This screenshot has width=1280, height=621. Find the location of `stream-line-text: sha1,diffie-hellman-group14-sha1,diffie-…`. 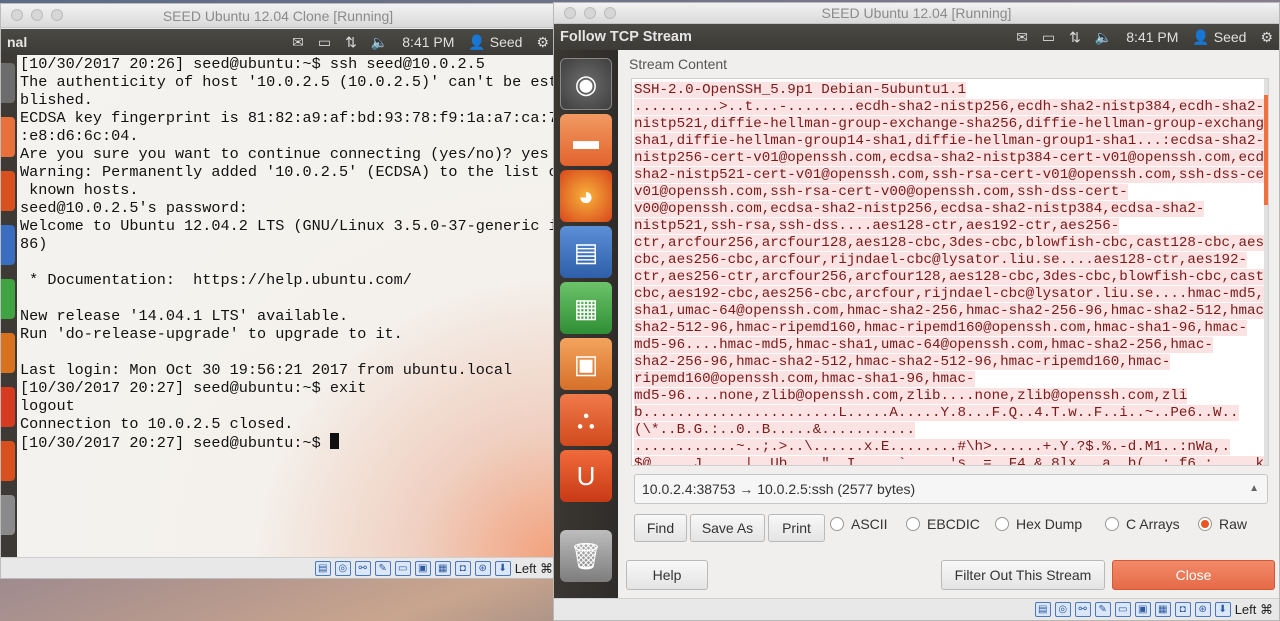

stream-line-text: sha1,diffie-hellman-group14-sha1,diffie-… is located at coordinates (949, 141).